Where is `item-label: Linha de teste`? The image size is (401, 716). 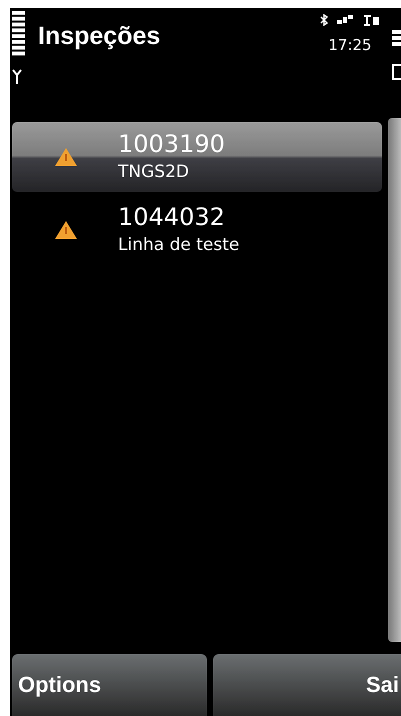 item-label: Linha de teste is located at coordinates (179, 245).